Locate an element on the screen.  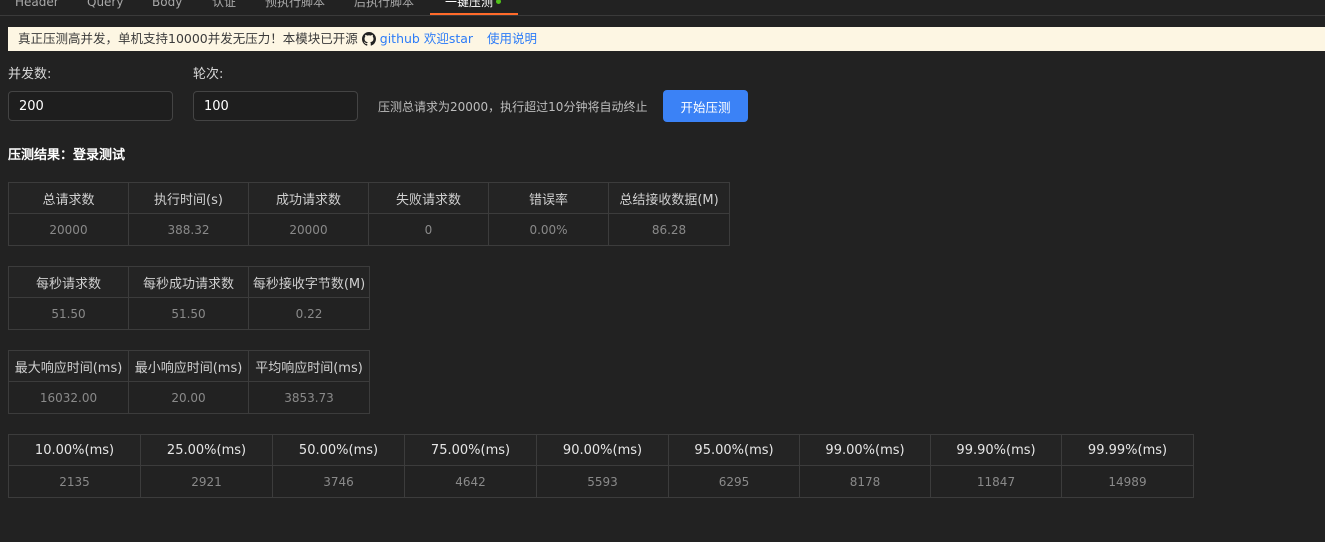
table-row: 20000 388.32 20000 0 0.00% 86.28 is located at coordinates (369, 229).